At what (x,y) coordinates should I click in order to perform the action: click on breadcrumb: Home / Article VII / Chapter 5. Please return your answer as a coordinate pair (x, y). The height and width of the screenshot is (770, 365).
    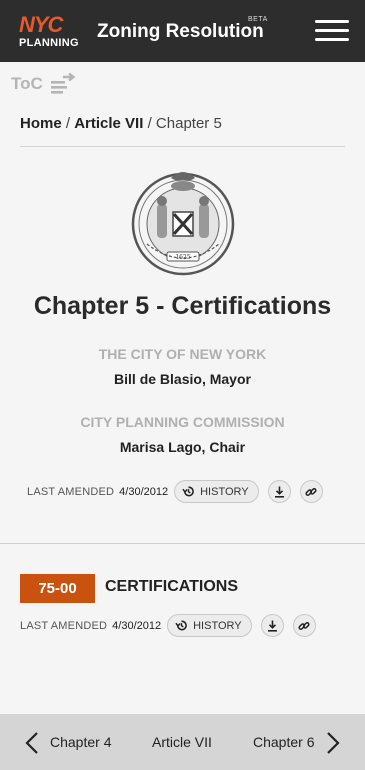
    Looking at the image, I should click on (121, 123).